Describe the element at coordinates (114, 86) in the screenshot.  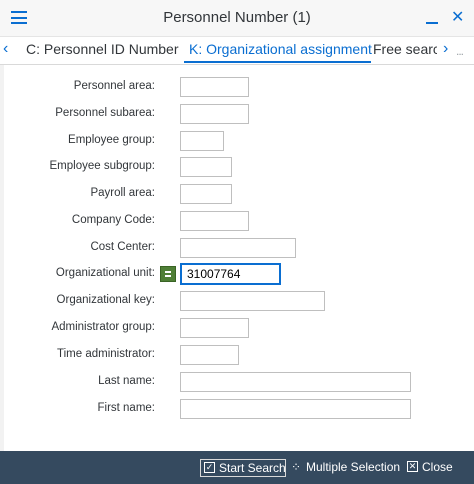
I see `personnel-area-label: Personnel area:` at that location.